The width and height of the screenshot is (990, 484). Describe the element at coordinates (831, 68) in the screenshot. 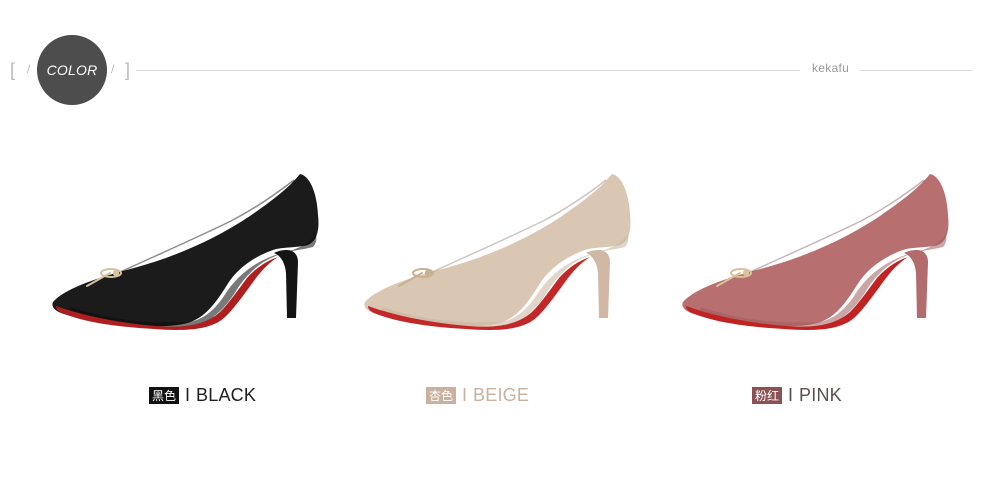

I see `brand-name: kekafu` at that location.